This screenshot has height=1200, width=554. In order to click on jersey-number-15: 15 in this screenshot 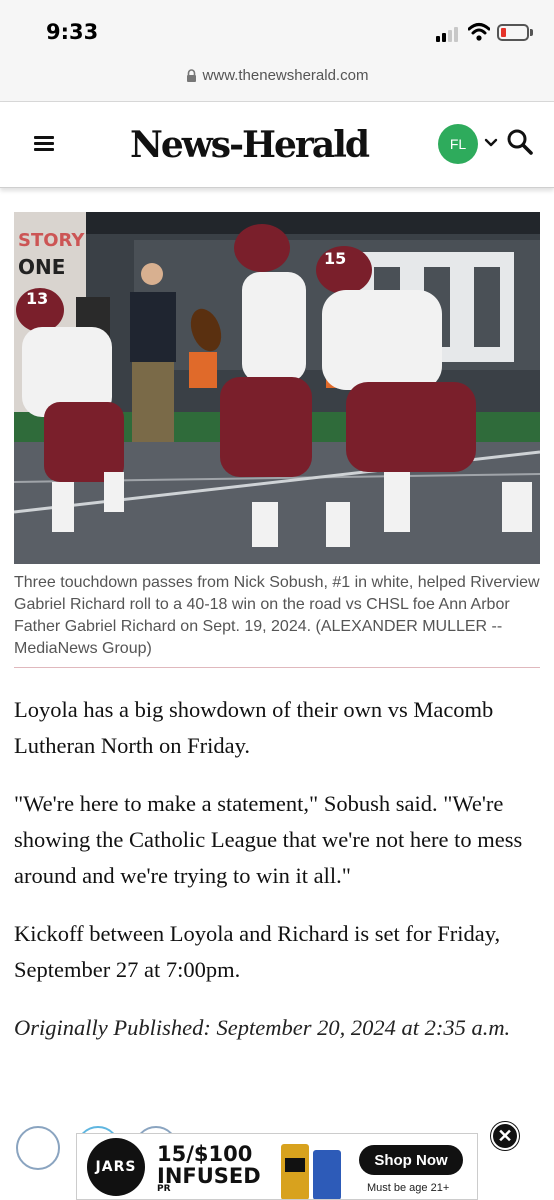, I will do `click(335, 258)`.